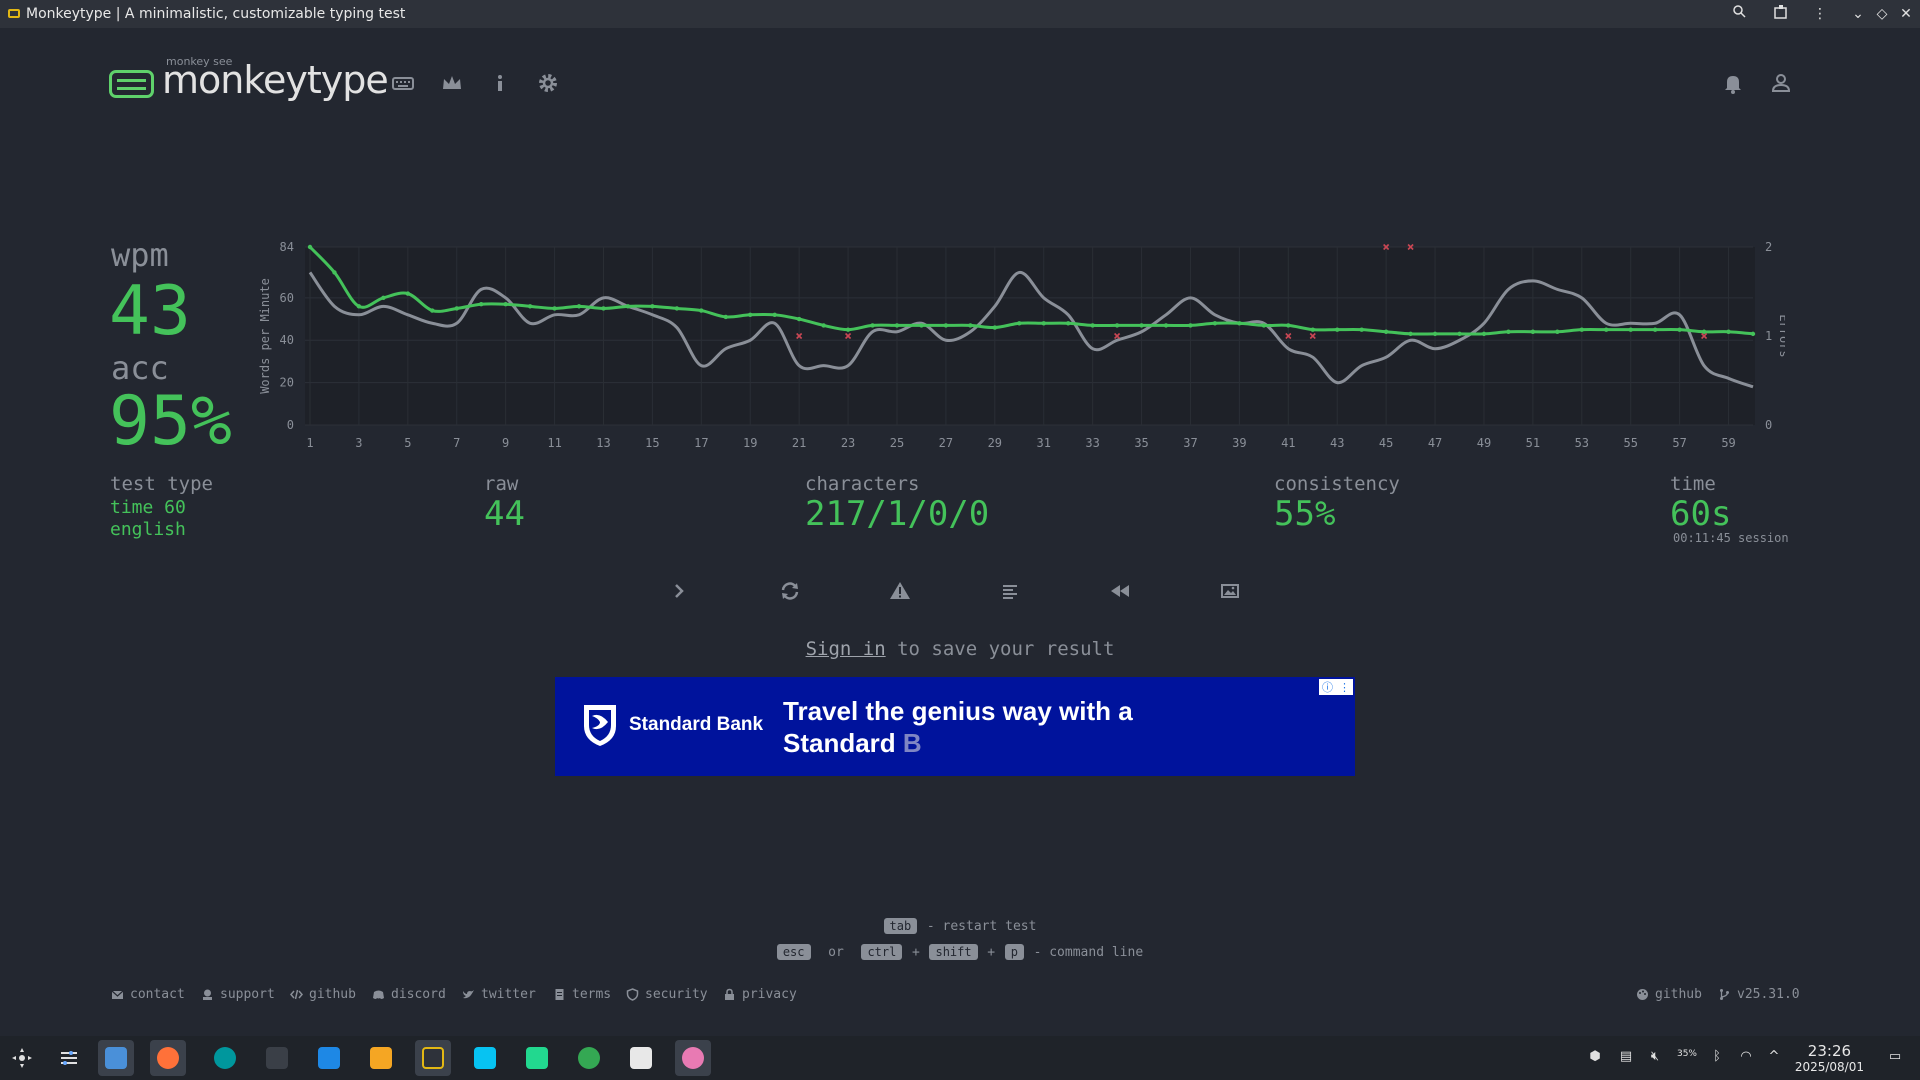 This screenshot has width=1920, height=1080. I want to click on chart-y2-tick-label: 2, so click(1768, 247).